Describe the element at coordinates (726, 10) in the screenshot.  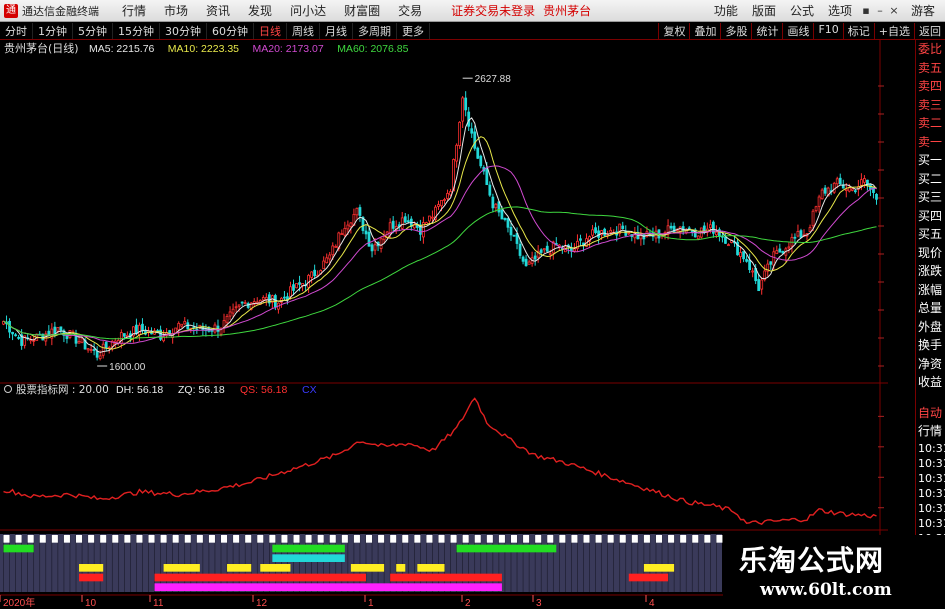
I see `menu-function: 功能` at that location.